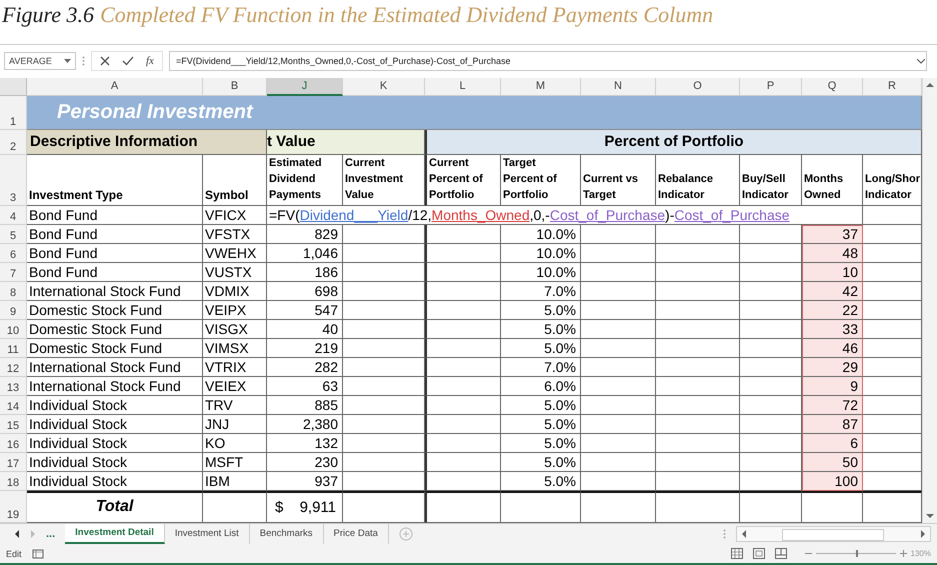  Describe the element at coordinates (305, 291) in the screenshot. I see `dividend-cell: 698` at that location.